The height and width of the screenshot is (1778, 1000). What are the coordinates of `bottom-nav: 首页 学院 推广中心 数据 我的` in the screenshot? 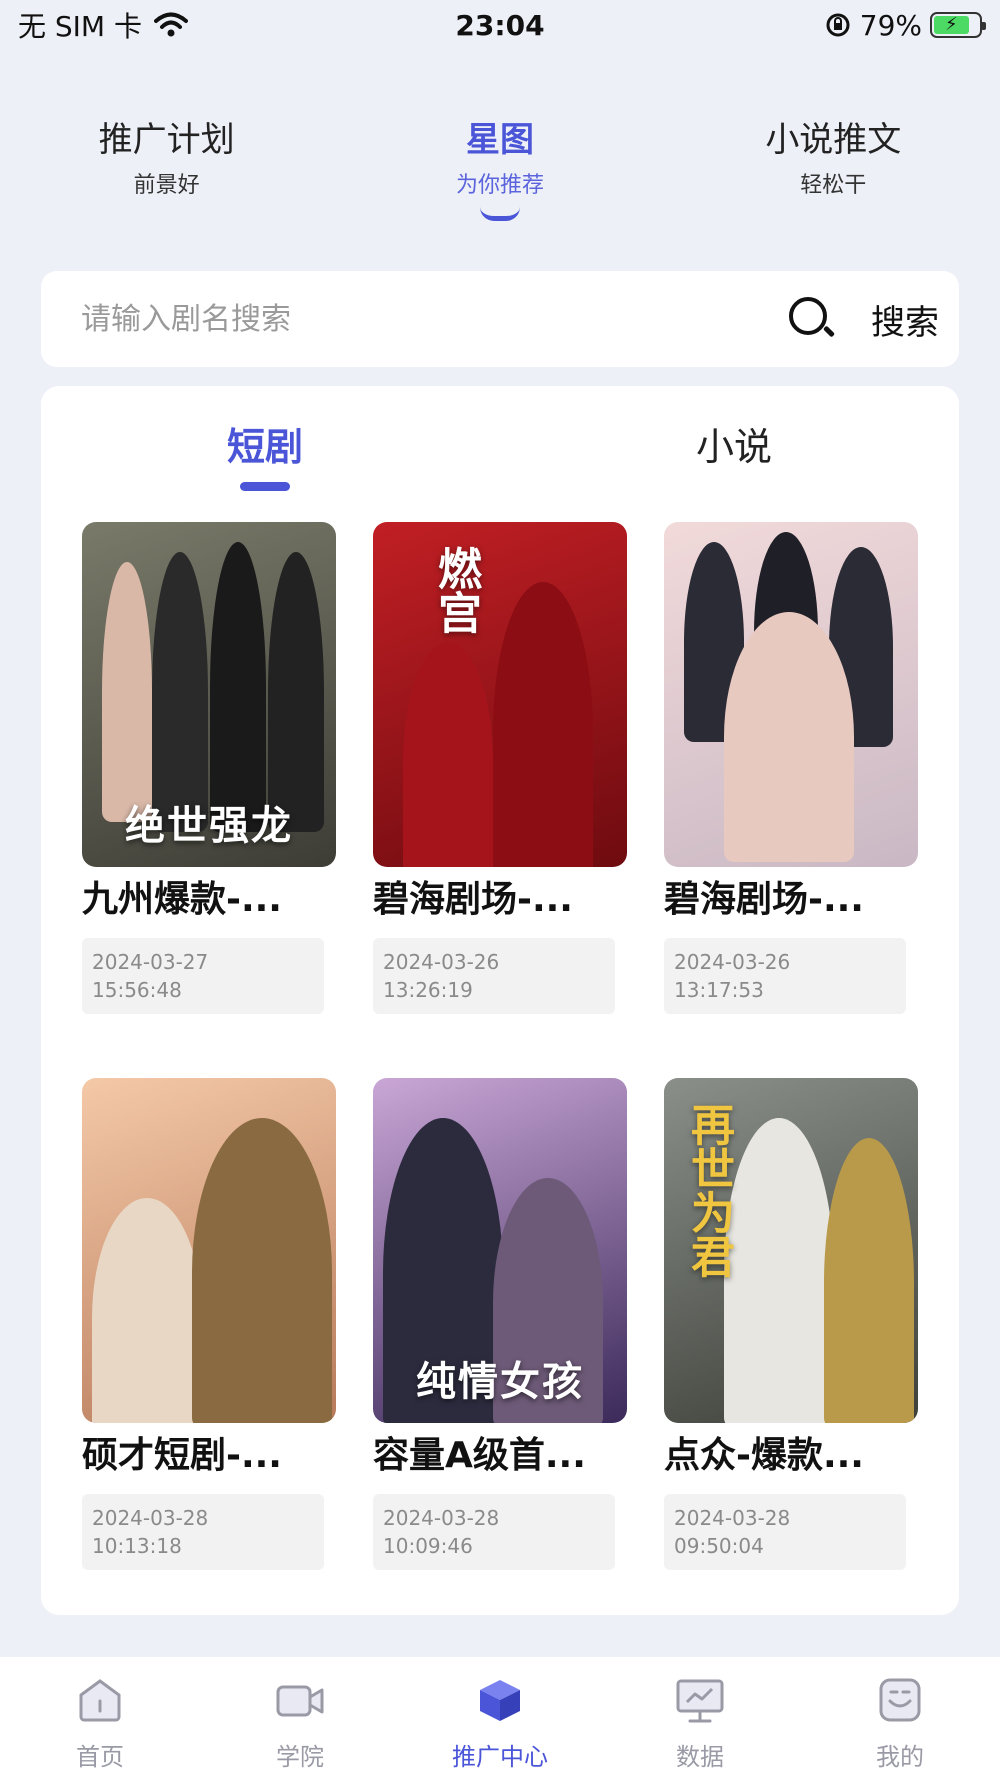 It's located at (500, 1717).